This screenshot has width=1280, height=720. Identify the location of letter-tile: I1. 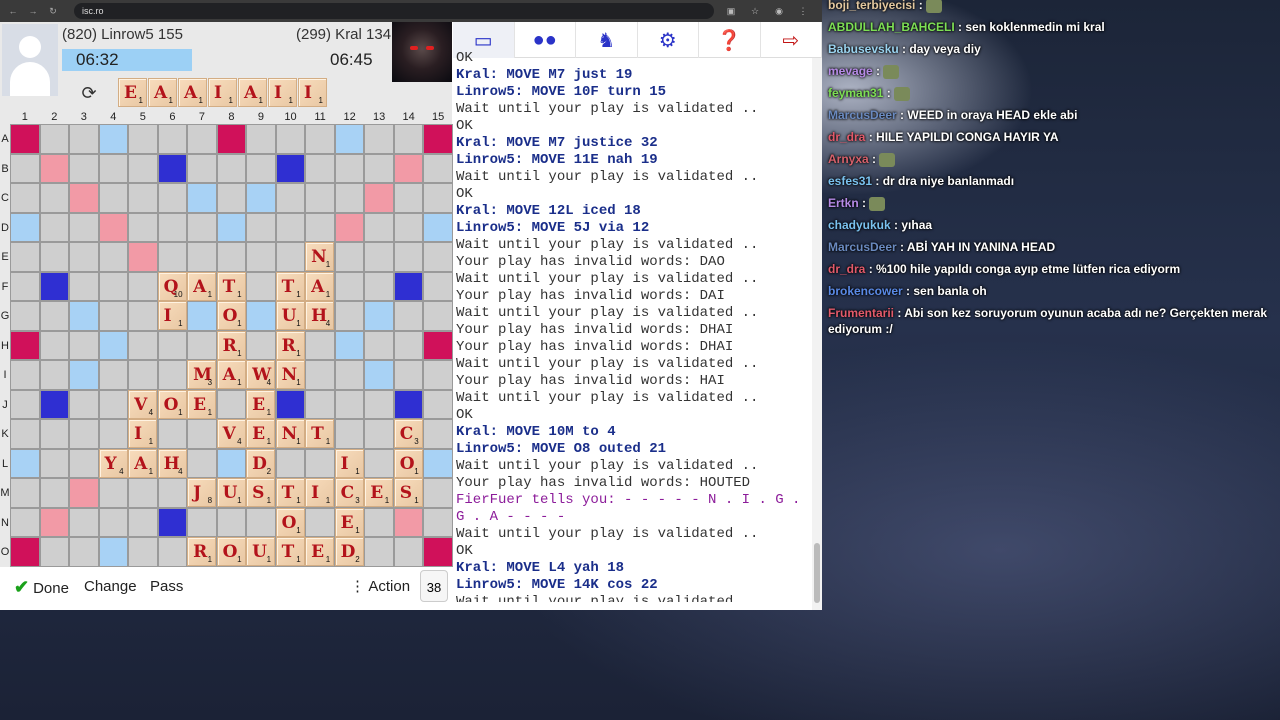
(320, 493).